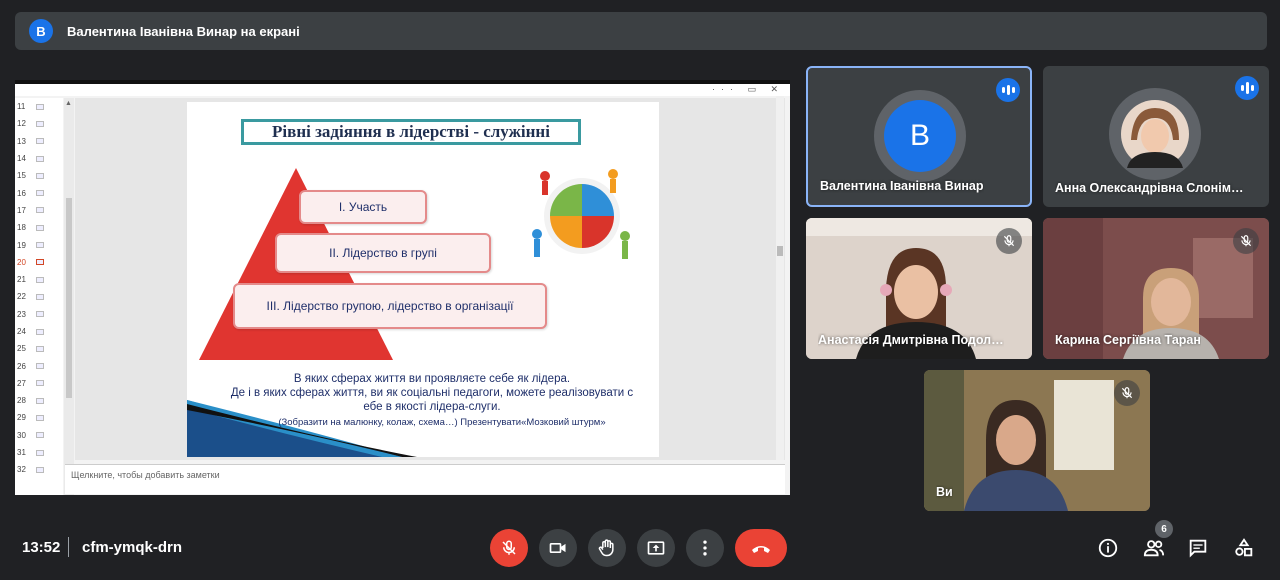 The height and width of the screenshot is (580, 1280). I want to click on activities-icon, so click(1244, 547).